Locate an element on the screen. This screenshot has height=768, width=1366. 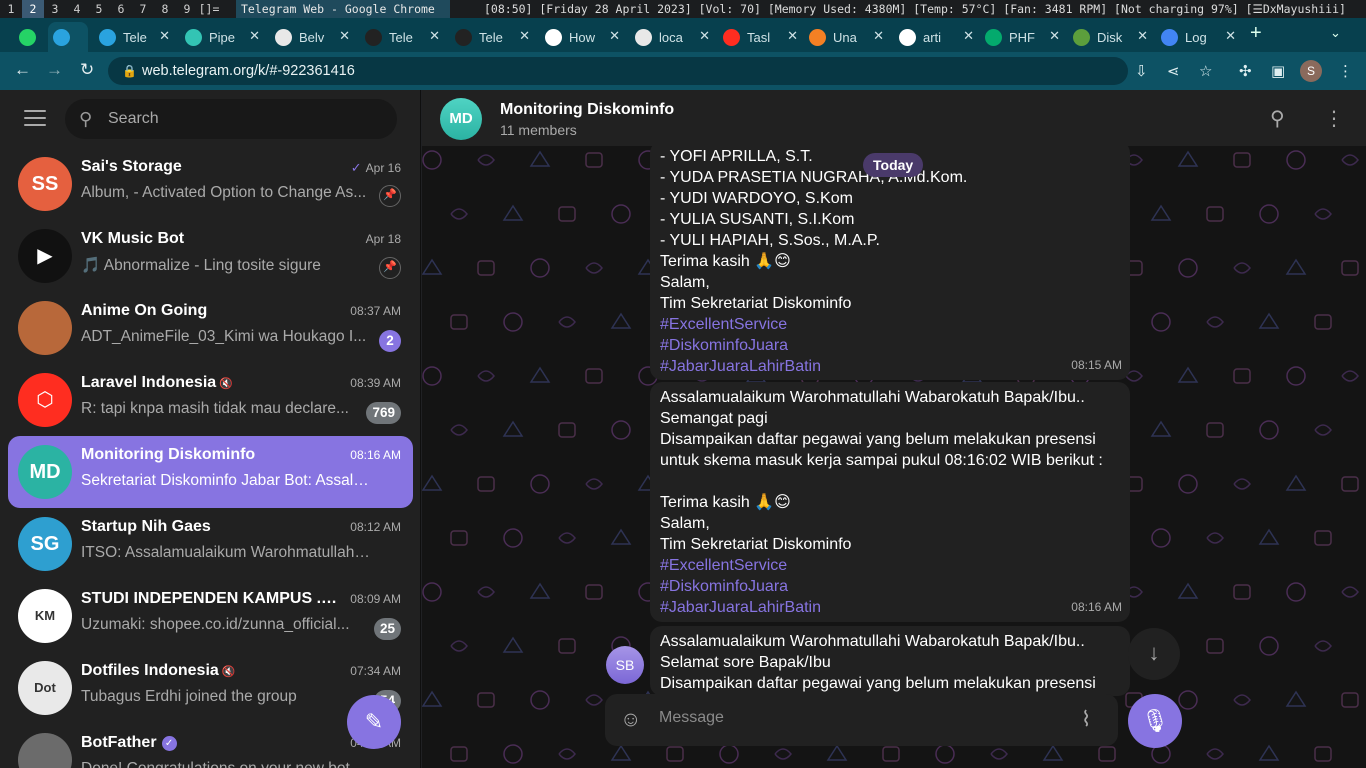
chat-name: VK Music Bot is located at coordinates (211, 239).